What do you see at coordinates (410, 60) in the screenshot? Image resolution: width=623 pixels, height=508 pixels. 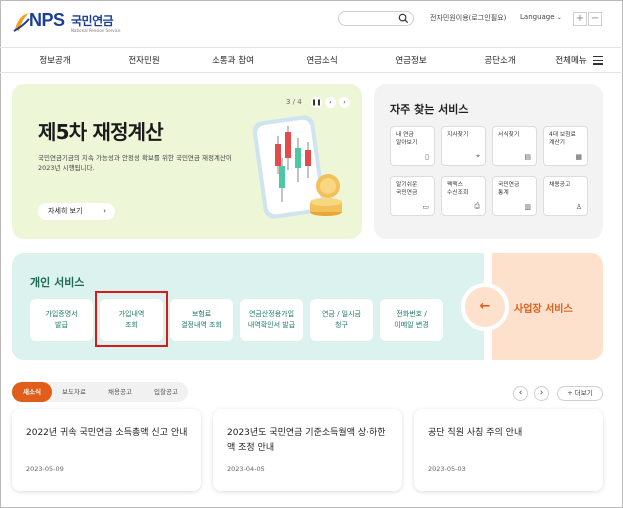 I see `nav-pension-info: 연금정보` at bounding box center [410, 60].